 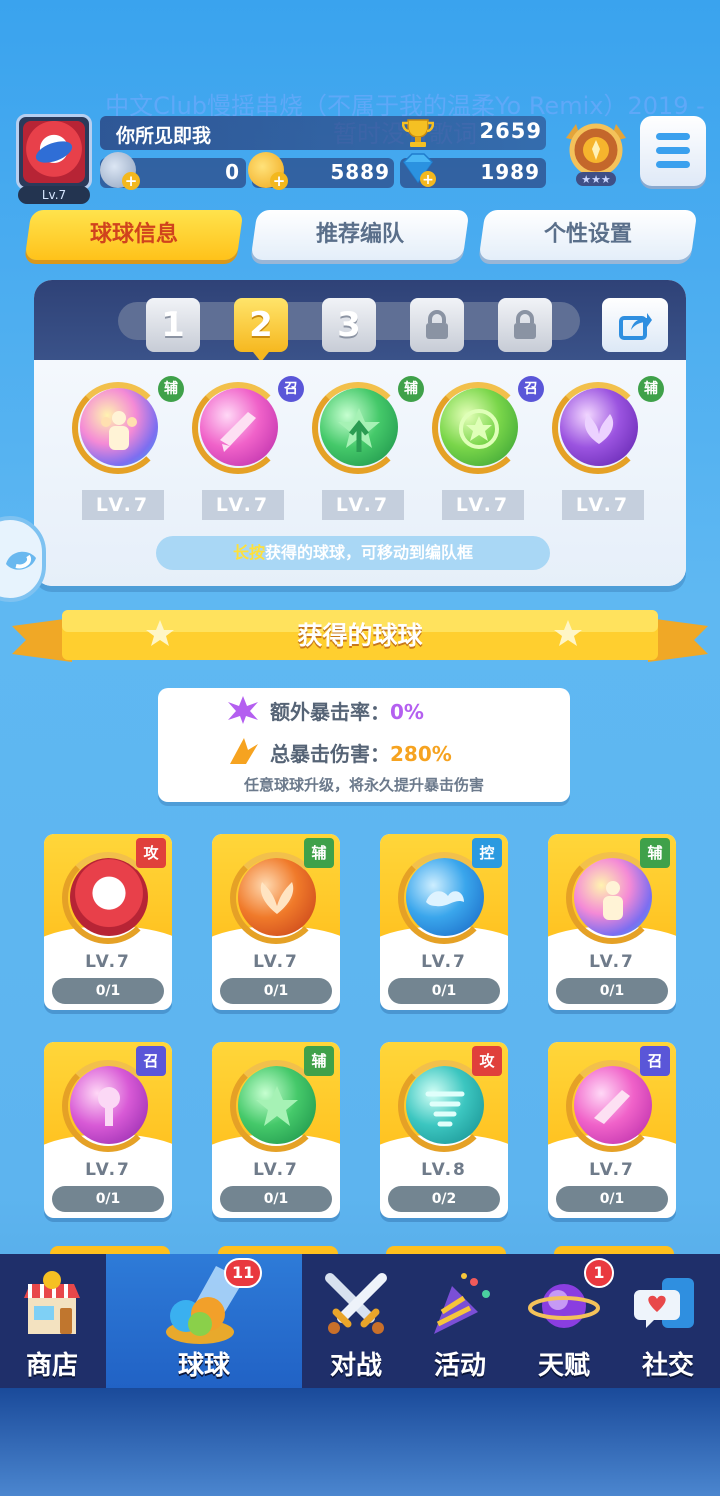 I want to click on section-title: 获得的球球, so click(x=360, y=635).